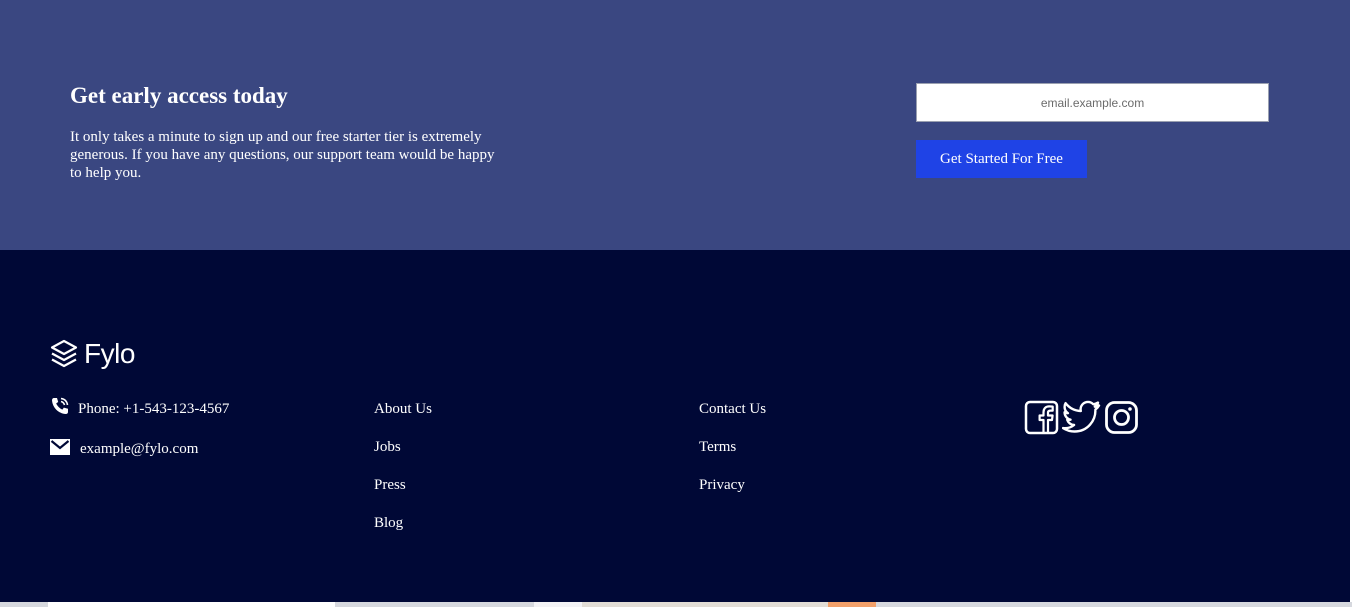  I want to click on get-started-button: Get Started For Free, so click(1001, 159).